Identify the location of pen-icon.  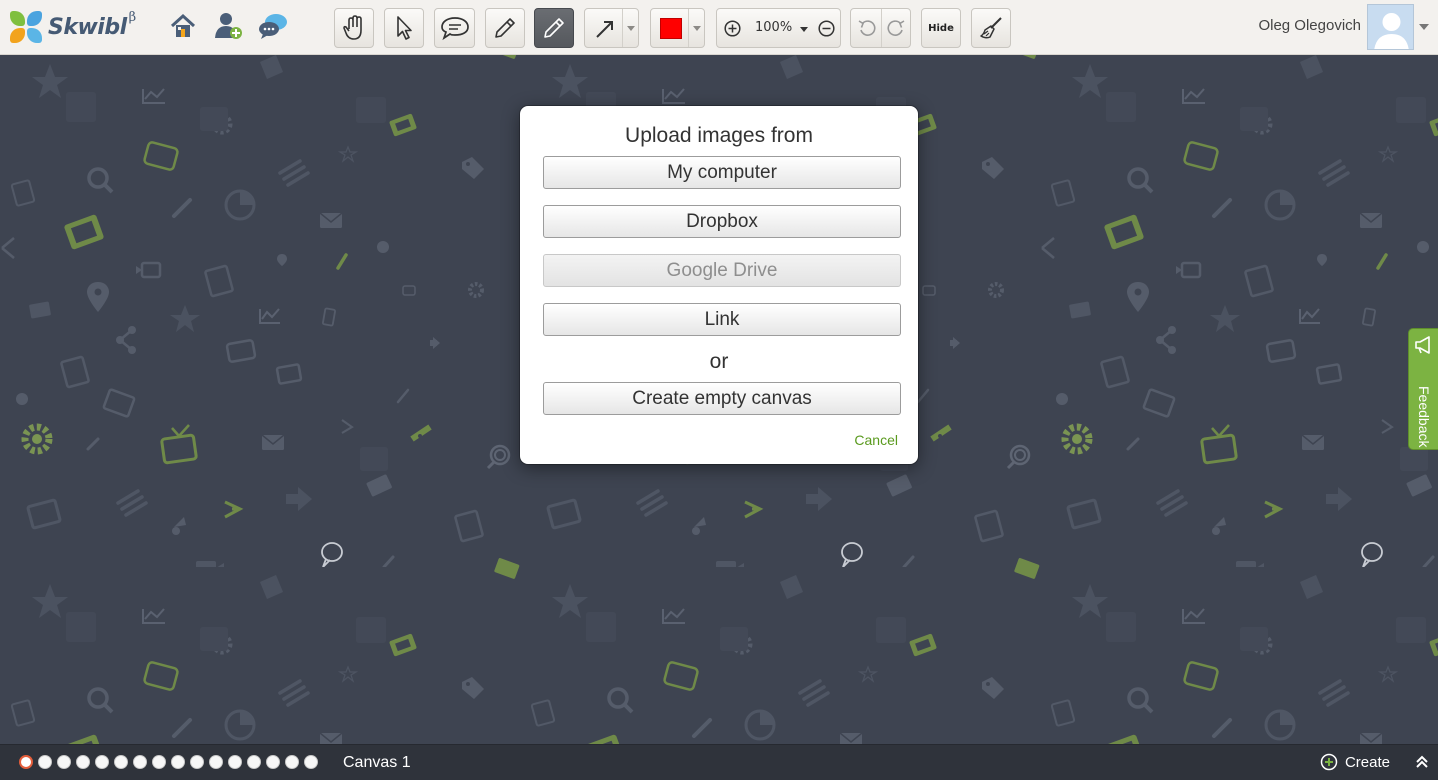
(554, 28).